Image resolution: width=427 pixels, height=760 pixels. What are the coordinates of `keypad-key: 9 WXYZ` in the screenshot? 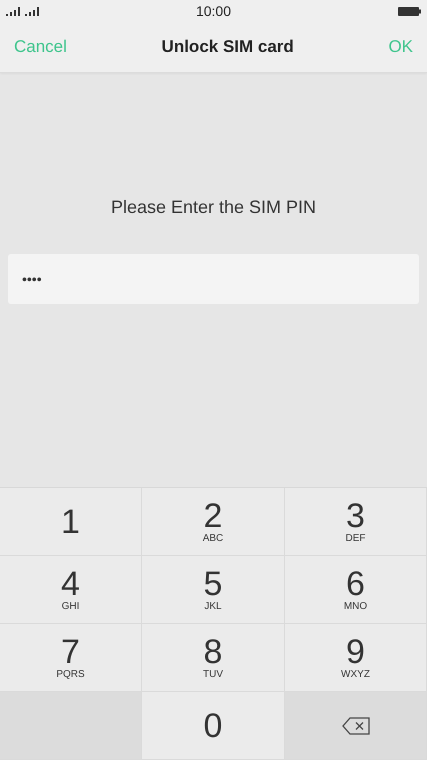 It's located at (356, 658).